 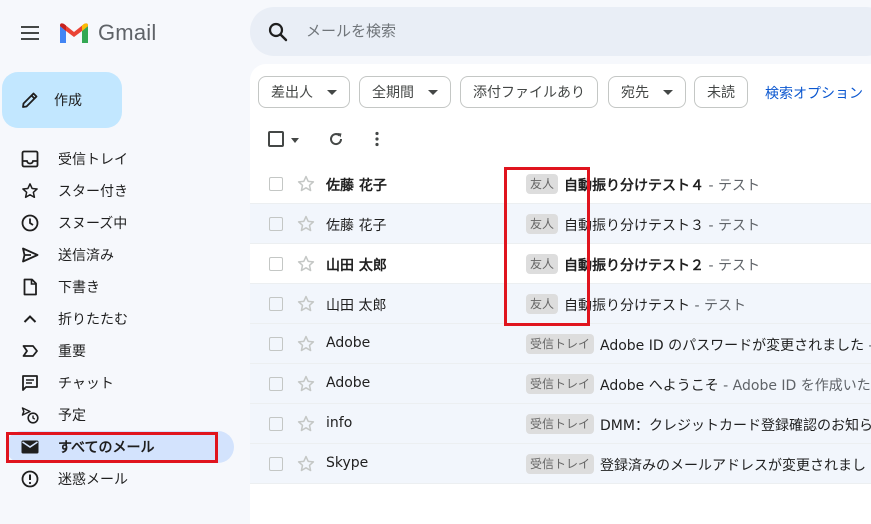 What do you see at coordinates (72, 416) in the screenshot?
I see `sidebar-item-label: 予定` at bounding box center [72, 416].